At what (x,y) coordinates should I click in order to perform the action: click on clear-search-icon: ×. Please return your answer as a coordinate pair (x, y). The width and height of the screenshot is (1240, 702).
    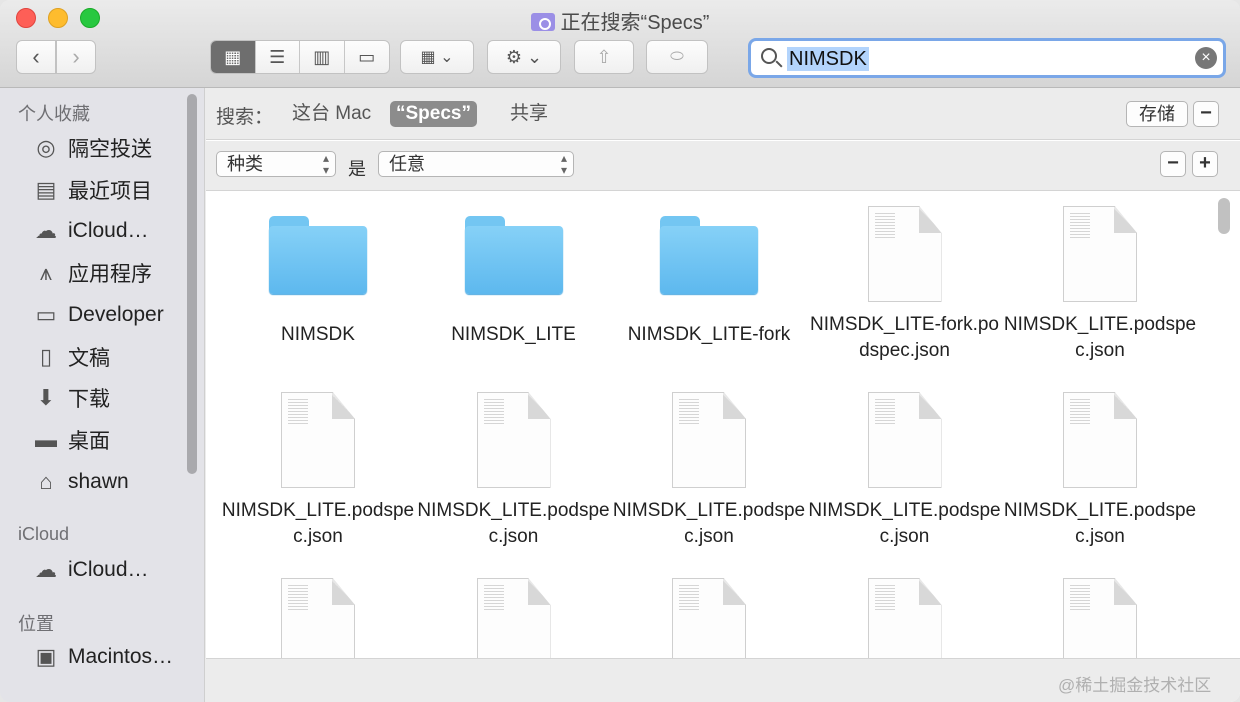
    Looking at the image, I should click on (1206, 58).